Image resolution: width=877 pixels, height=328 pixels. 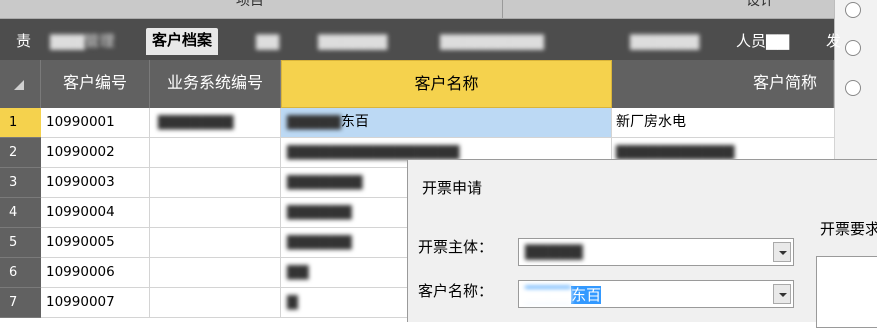 I want to click on invoice-requirement-textarea, so click(x=846, y=292).